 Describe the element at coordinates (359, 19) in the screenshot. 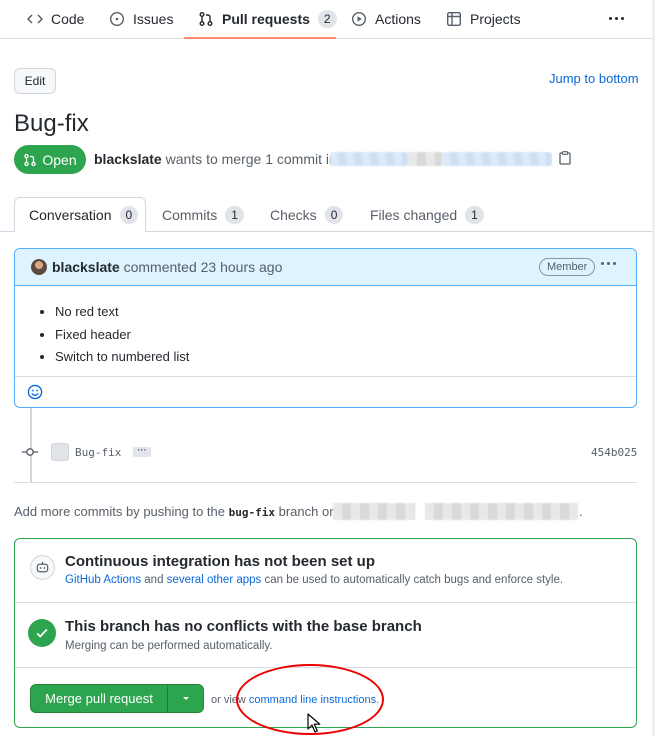

I see `play-icon` at that location.